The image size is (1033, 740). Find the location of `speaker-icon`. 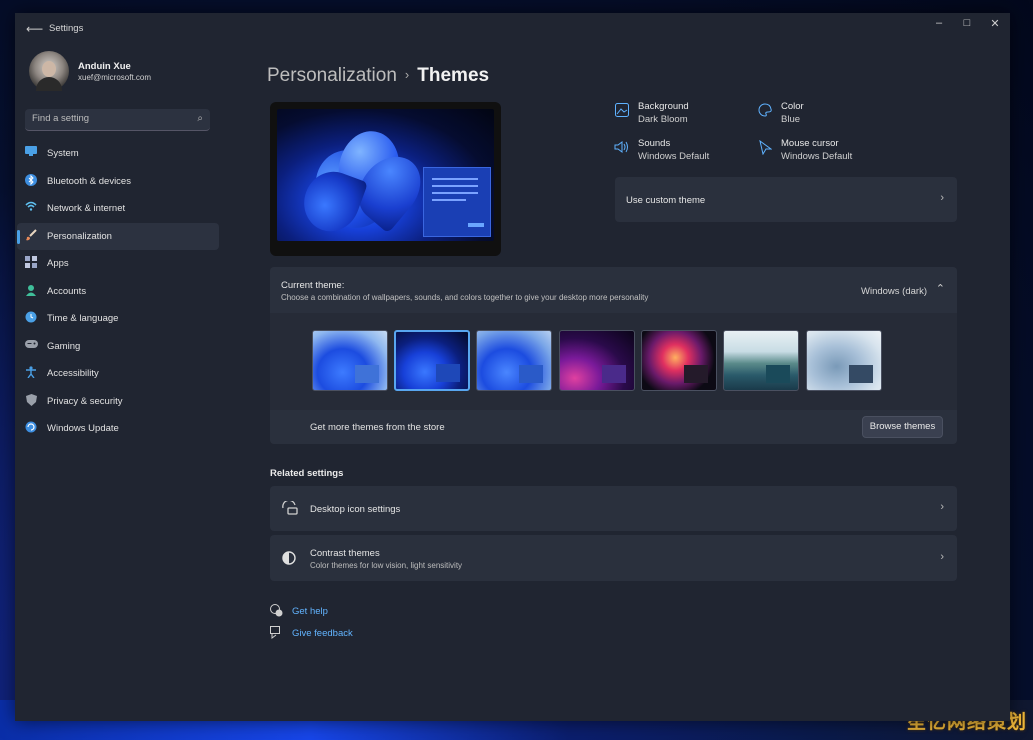

speaker-icon is located at coordinates (622, 148).